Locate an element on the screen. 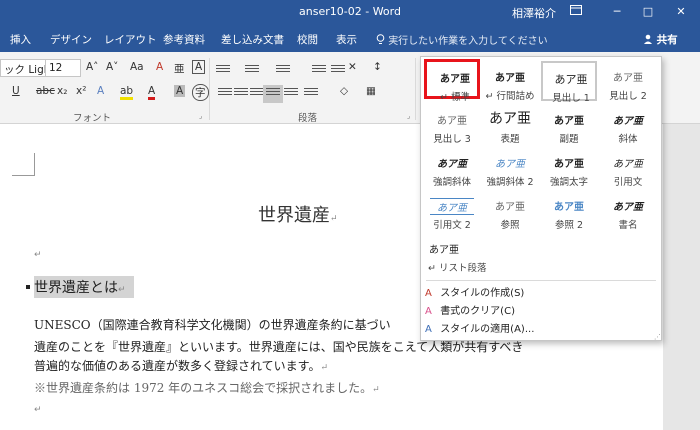 The width and height of the screenshot is (700, 430). tab-references: 参考資料 is located at coordinates (184, 39).